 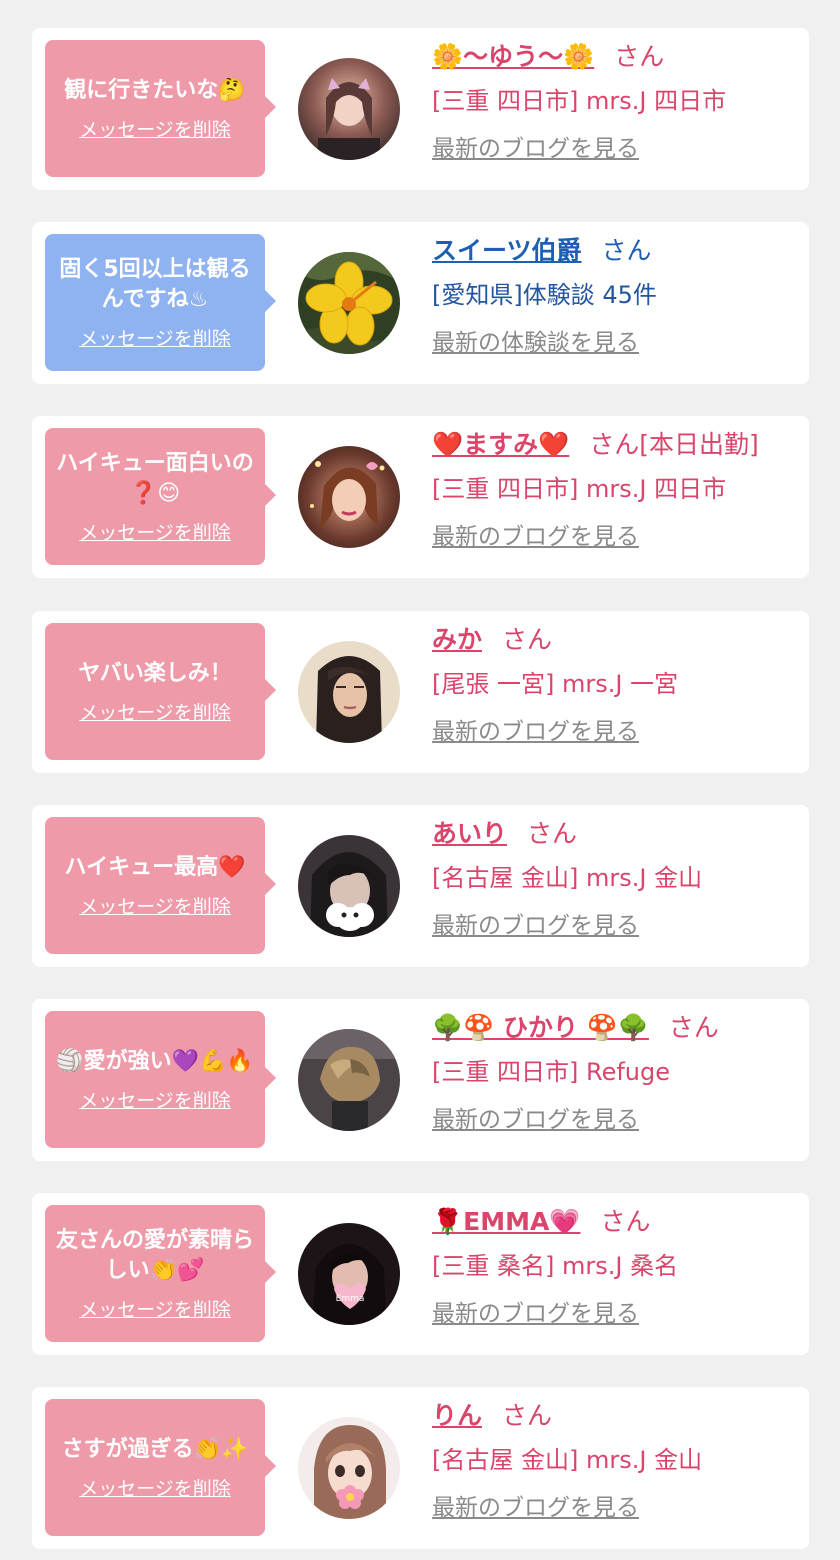 I want to click on message-text: ハイキュー最高❤️, so click(x=155, y=867).